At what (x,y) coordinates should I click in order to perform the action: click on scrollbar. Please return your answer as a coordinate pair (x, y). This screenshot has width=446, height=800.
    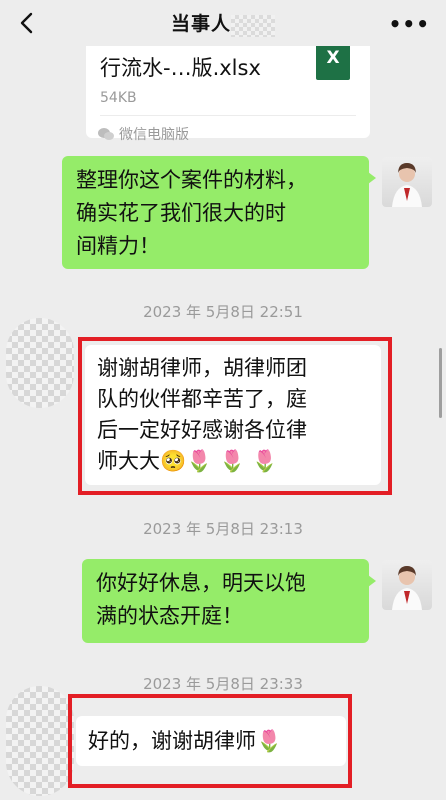
    Looking at the image, I should click on (440, 383).